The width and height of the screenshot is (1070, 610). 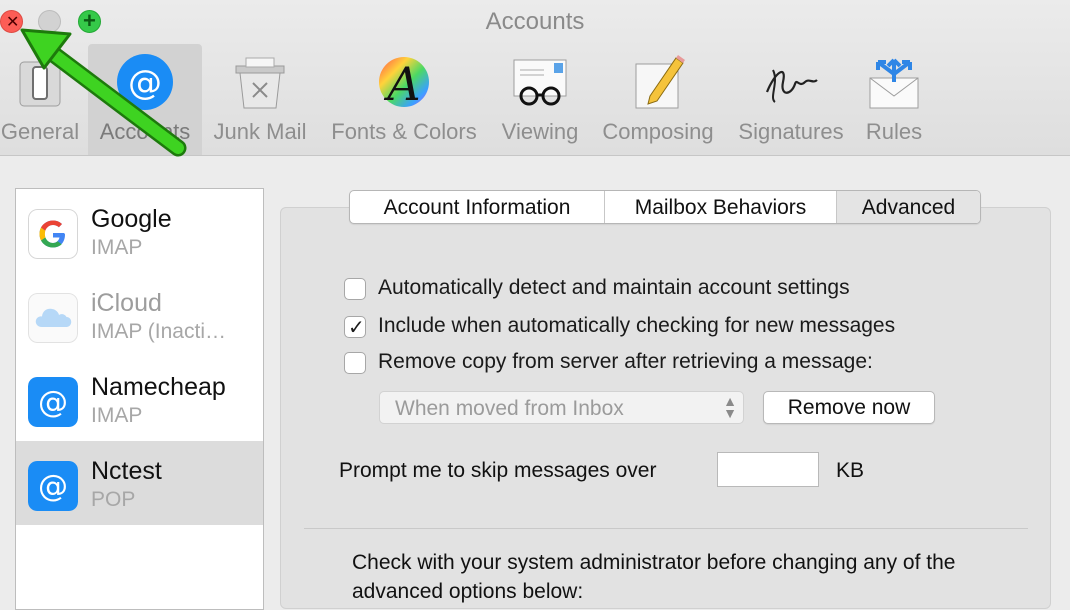 I want to click on toolbar-accounts-label: Accounts, so click(x=145, y=131).